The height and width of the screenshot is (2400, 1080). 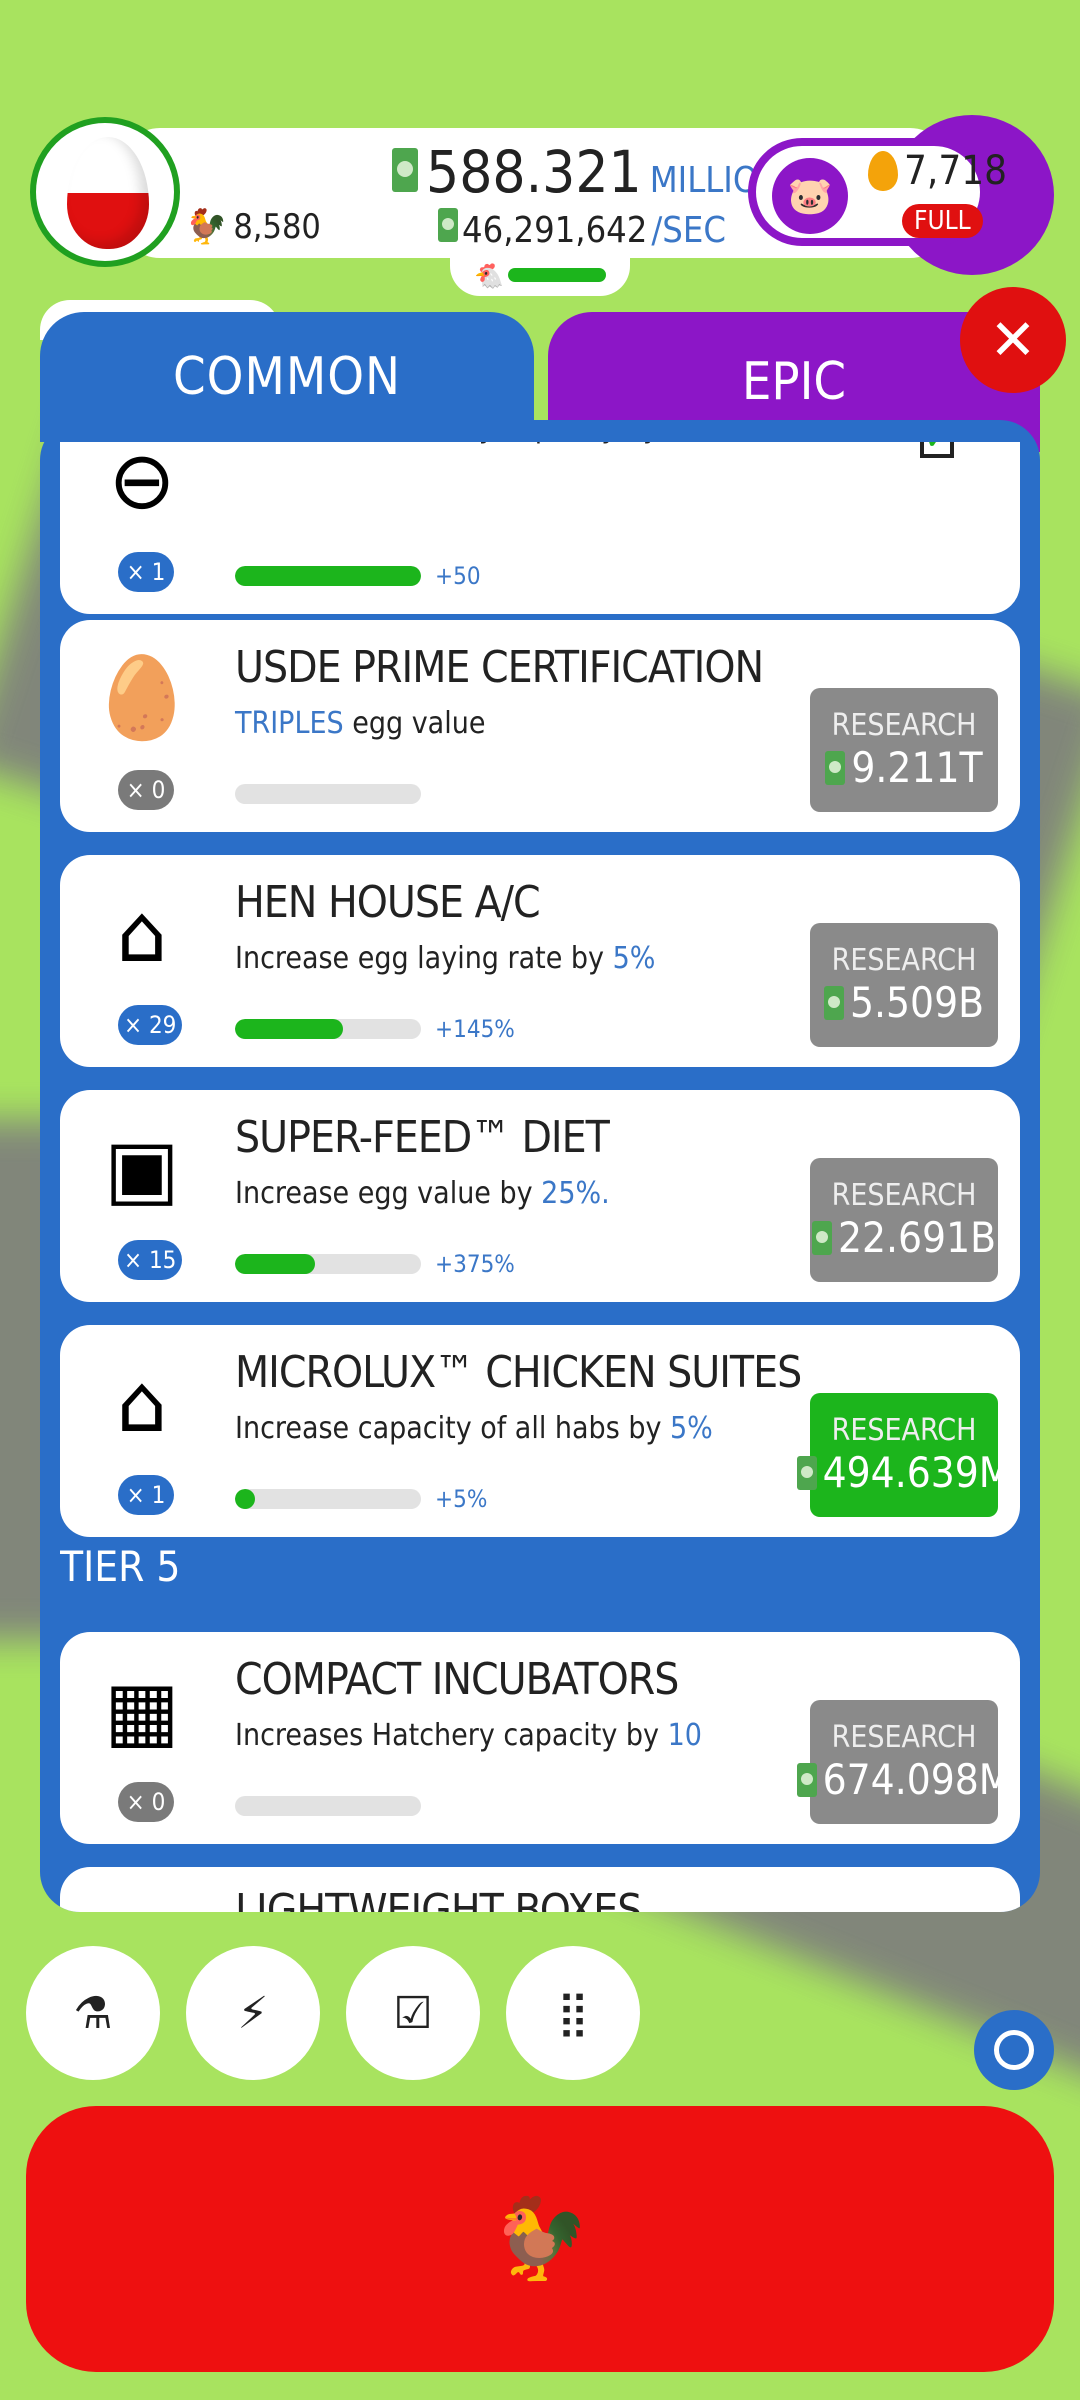 I want to click on hab-progress: 🐔, so click(x=540, y=275).